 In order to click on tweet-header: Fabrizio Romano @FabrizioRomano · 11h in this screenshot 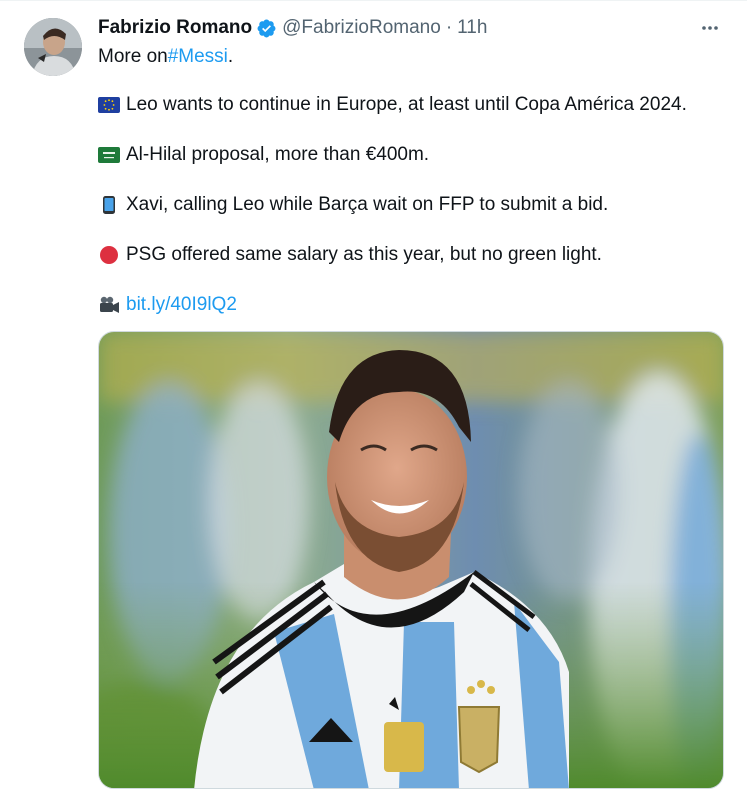, I will do `click(292, 28)`.